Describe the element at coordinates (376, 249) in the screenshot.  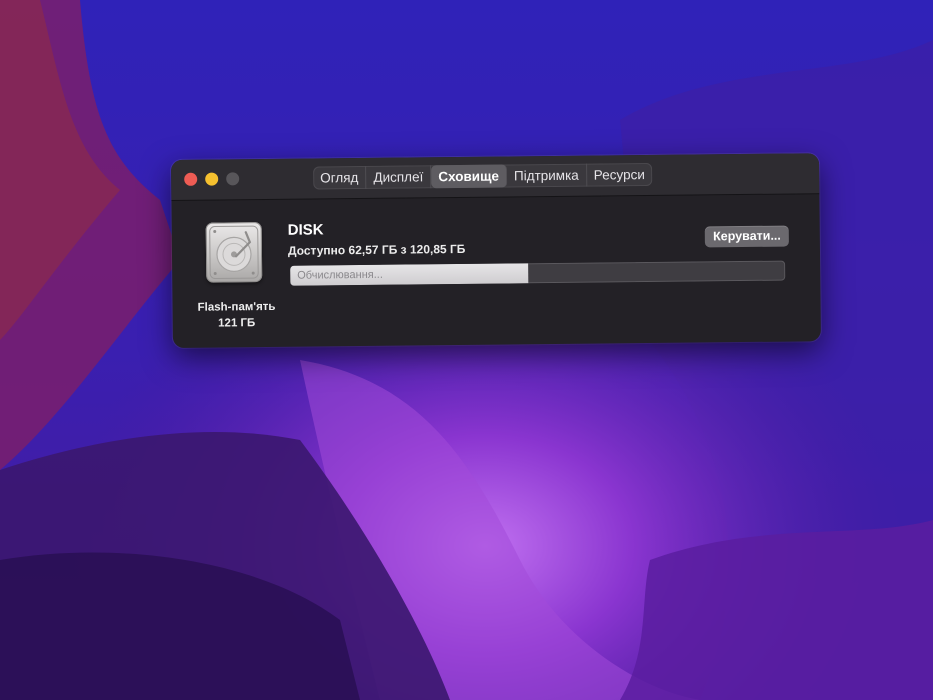
I see `available-space: Доступно 62,57 ГБ з 120,85 ГБ` at that location.